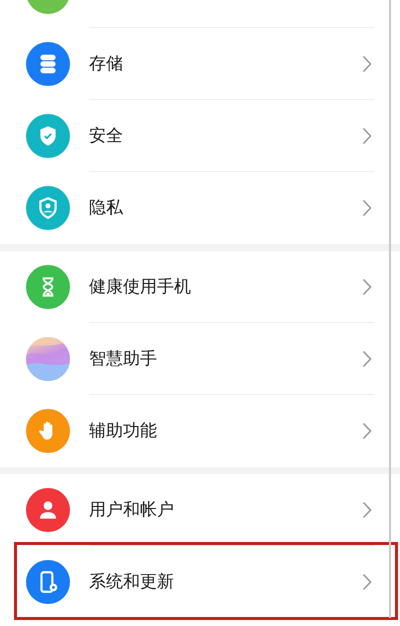 Image resolution: width=400 pixels, height=626 pixels. Describe the element at coordinates (106, 208) in the screenshot. I see `settings-label: 隐私` at that location.